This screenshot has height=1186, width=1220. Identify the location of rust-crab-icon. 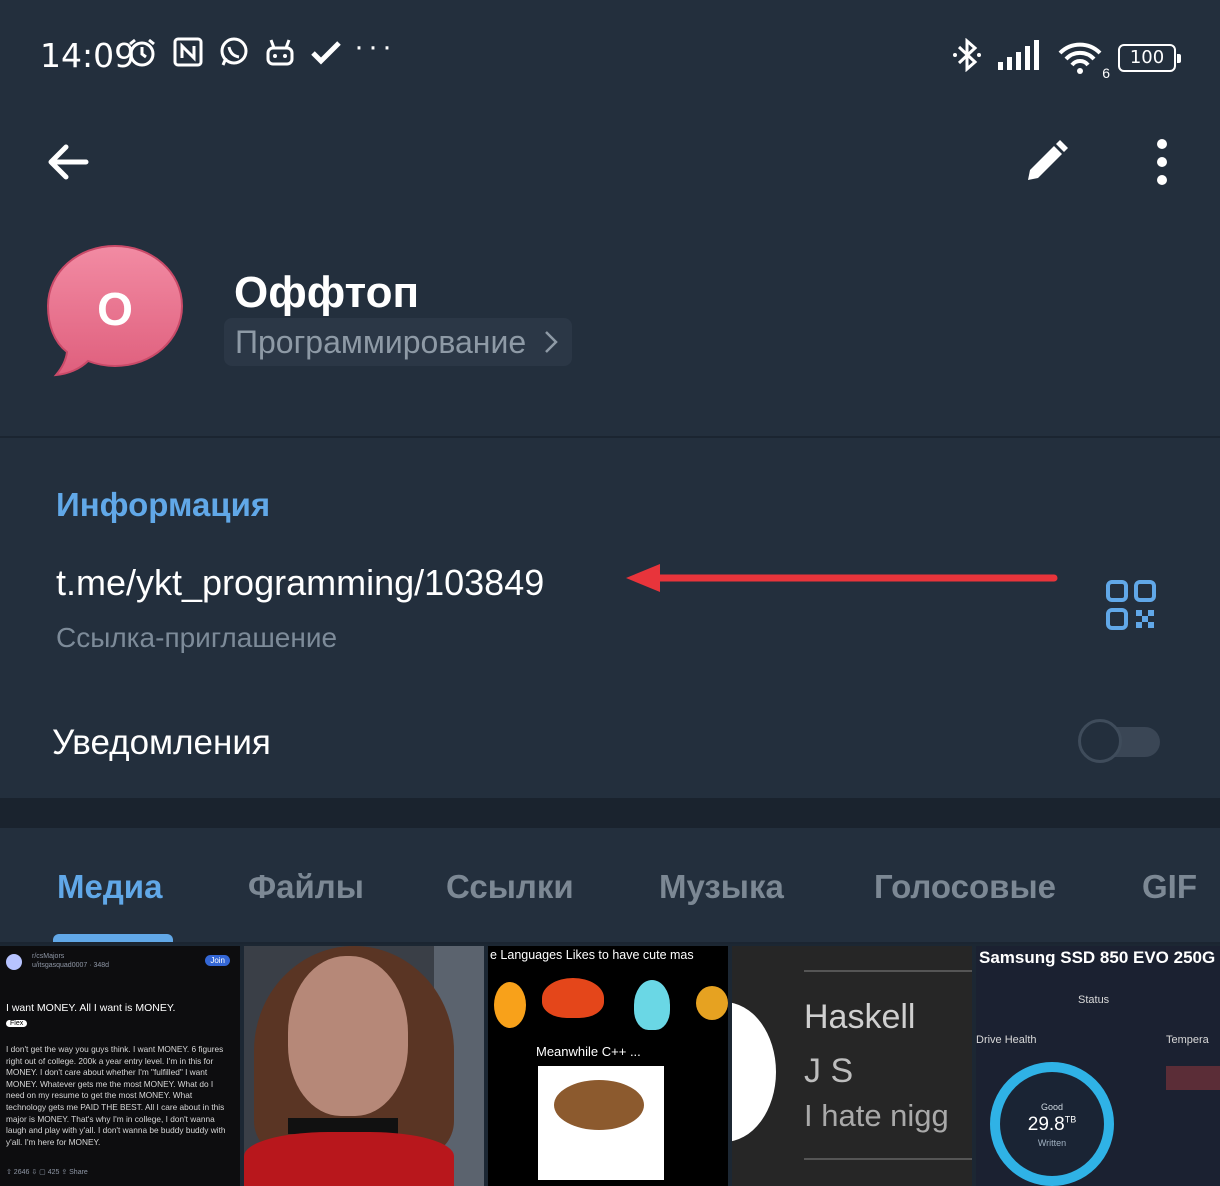
(573, 998).